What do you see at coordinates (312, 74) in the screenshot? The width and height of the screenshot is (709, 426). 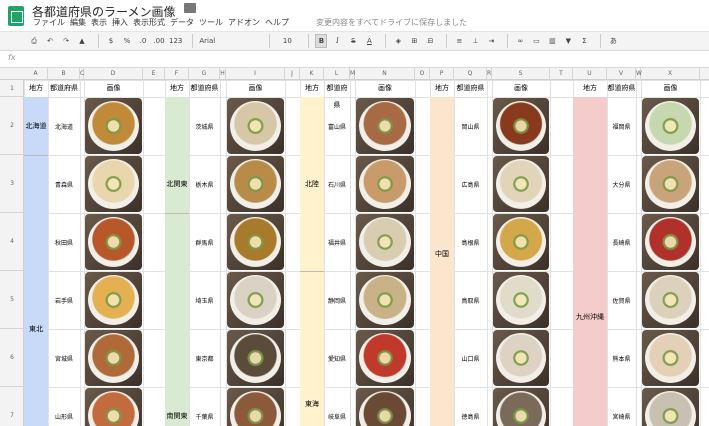 I see `column-header-k: K` at bounding box center [312, 74].